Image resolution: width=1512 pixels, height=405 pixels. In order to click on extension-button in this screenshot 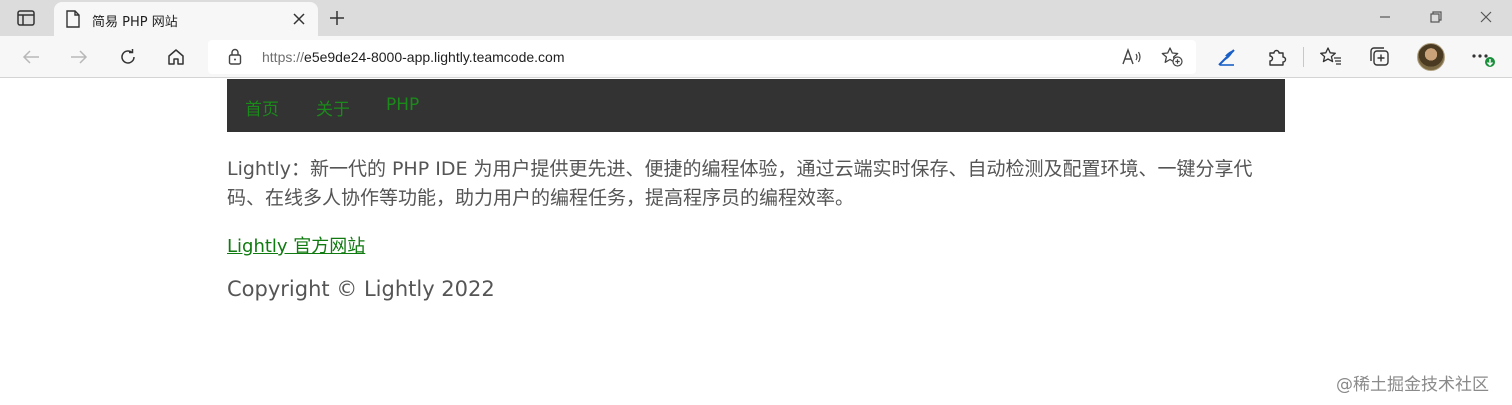, I will do `click(1227, 57)`.